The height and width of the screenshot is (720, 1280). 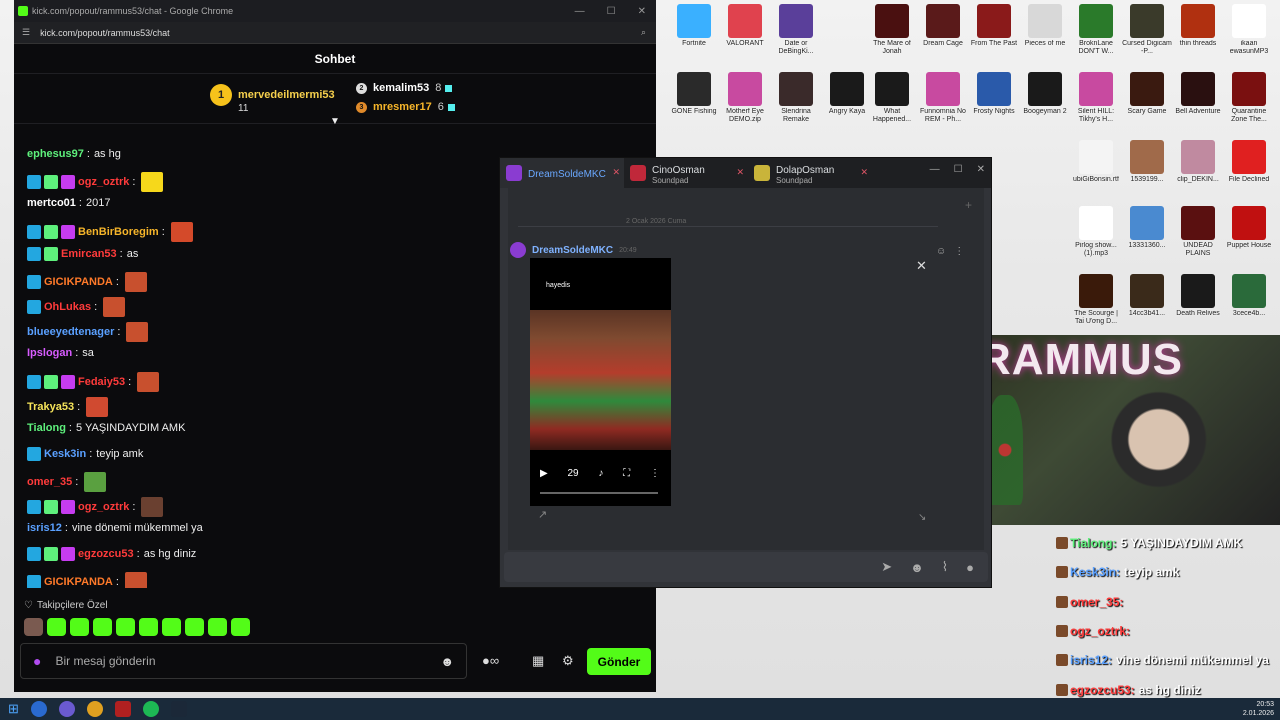 I want to click on leaderboard-first: 1 mervedeilmermi53, so click(x=272, y=95).